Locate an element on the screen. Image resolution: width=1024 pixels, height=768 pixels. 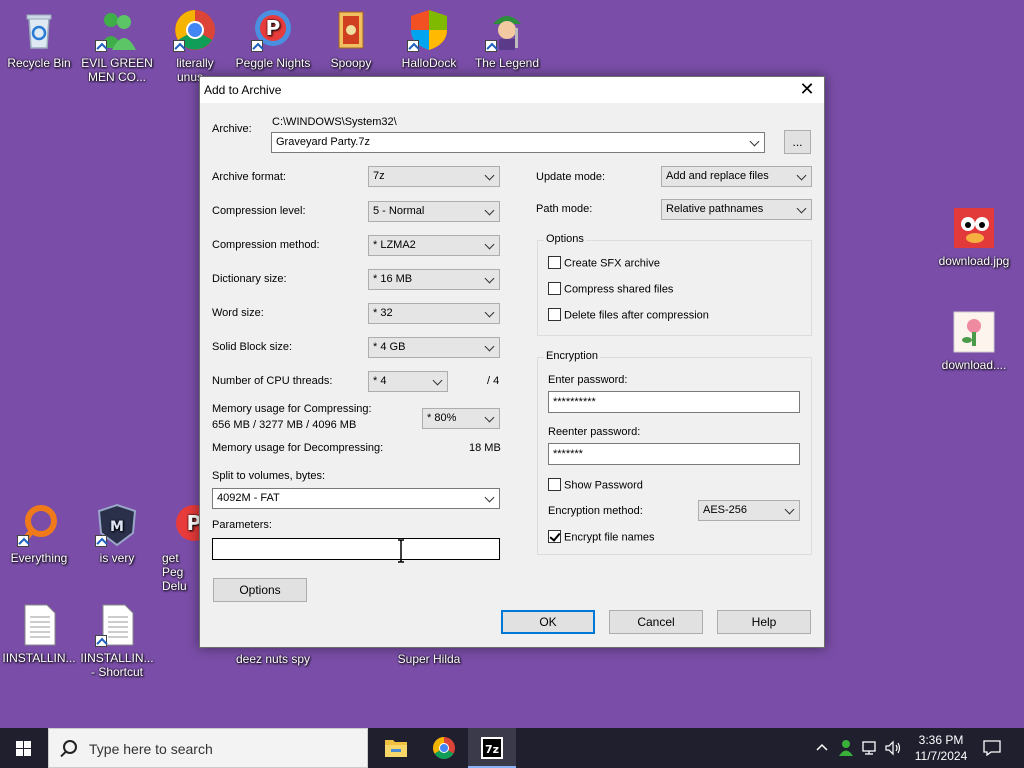
desktop-icon-label: get Peg Delu is located at coordinates (174, 572).